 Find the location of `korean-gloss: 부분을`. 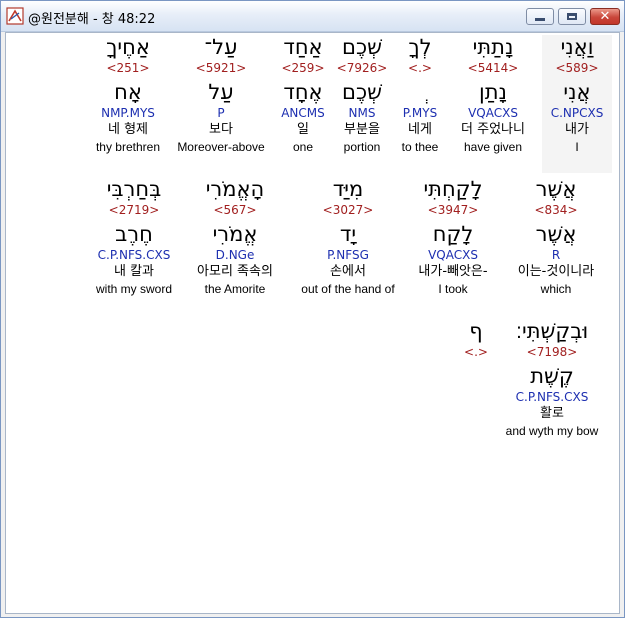

korean-gloss: 부분을 is located at coordinates (362, 129).